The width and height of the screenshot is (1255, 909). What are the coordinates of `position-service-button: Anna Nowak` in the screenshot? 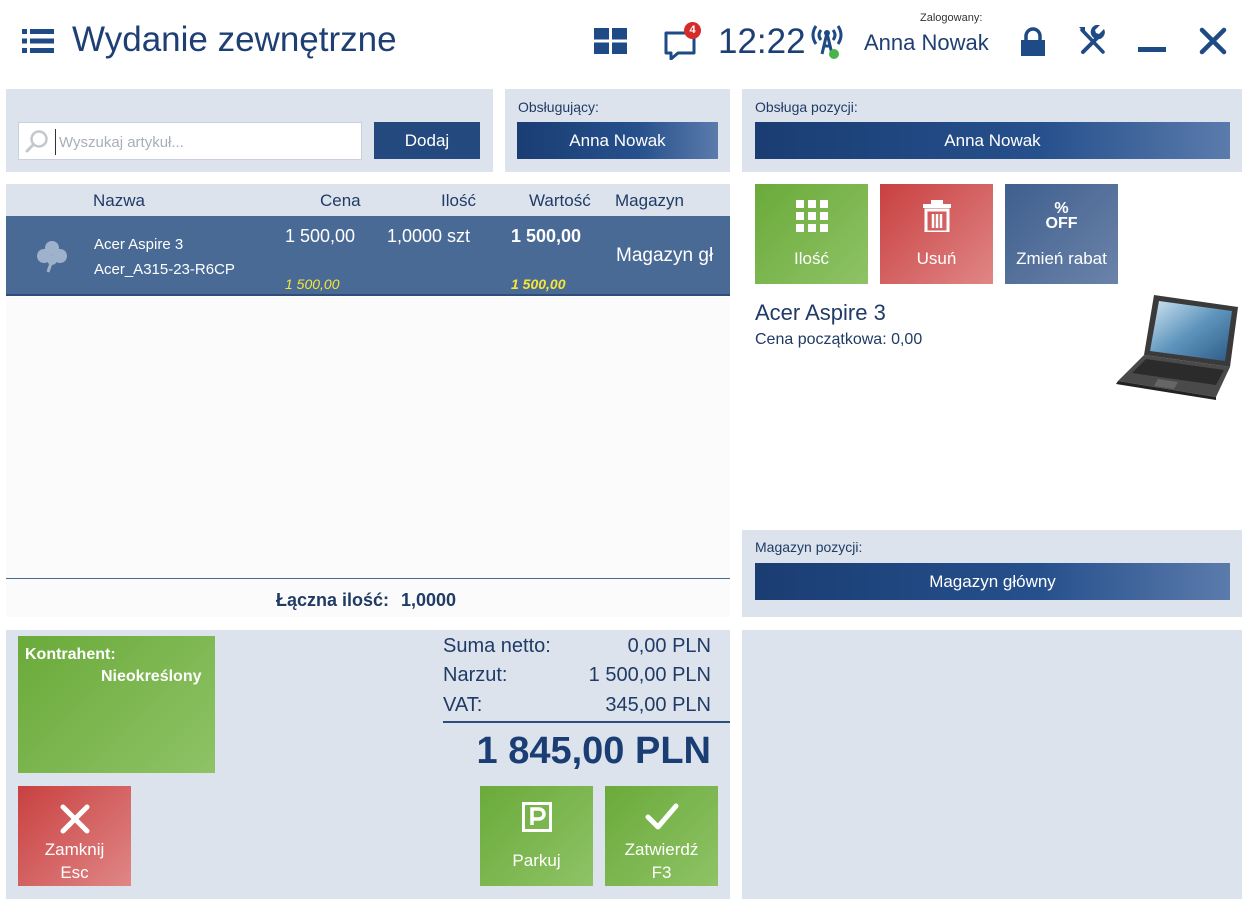 It's located at (992, 140).